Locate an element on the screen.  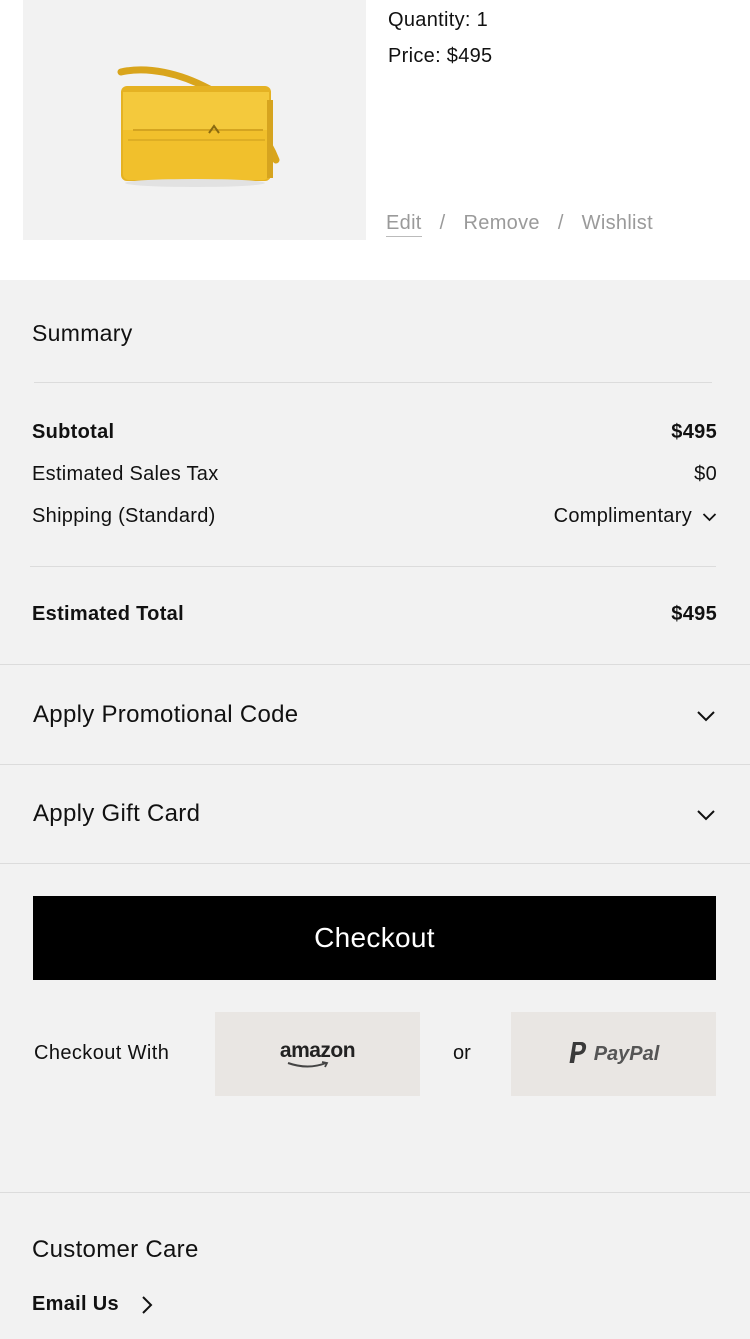
subtotal-value: $495 is located at coordinates (694, 432).